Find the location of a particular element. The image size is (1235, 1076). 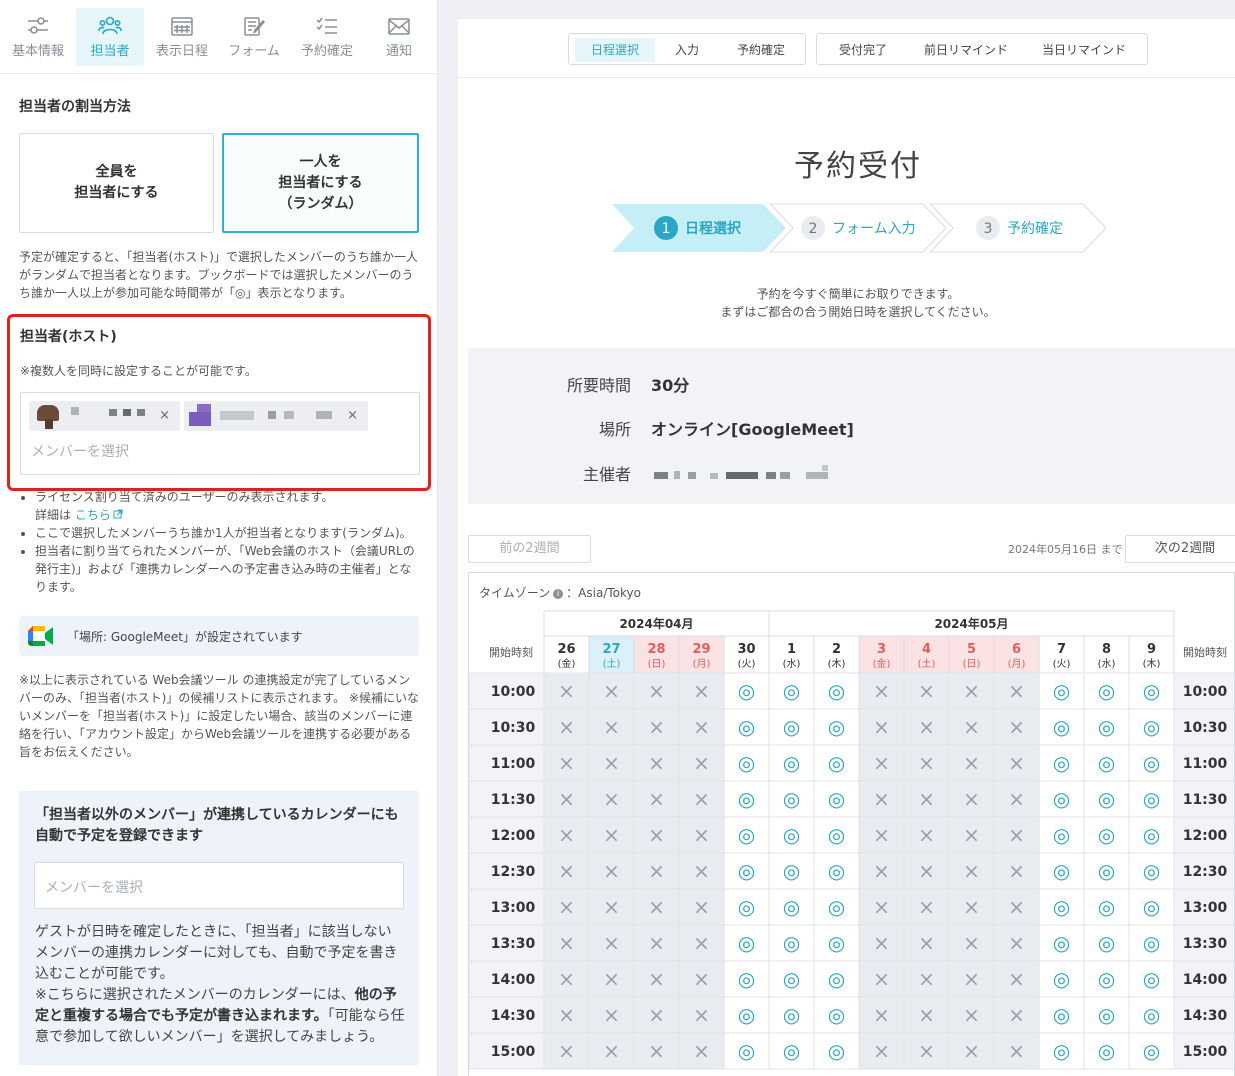

tab-form: フォーム is located at coordinates (254, 37).